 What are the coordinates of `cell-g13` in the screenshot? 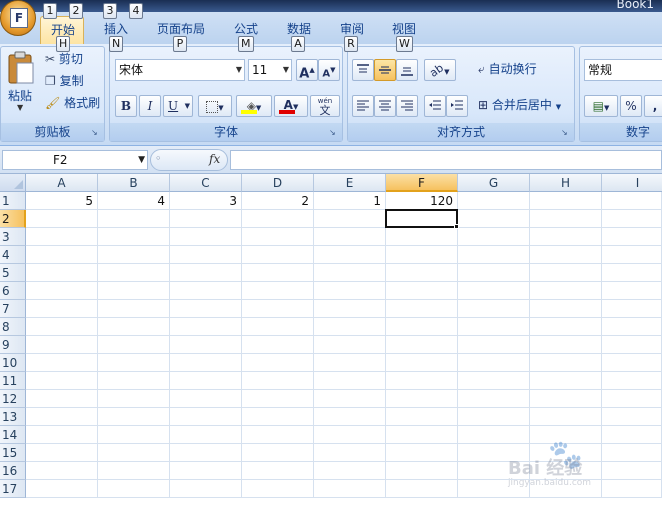 It's located at (494, 417).